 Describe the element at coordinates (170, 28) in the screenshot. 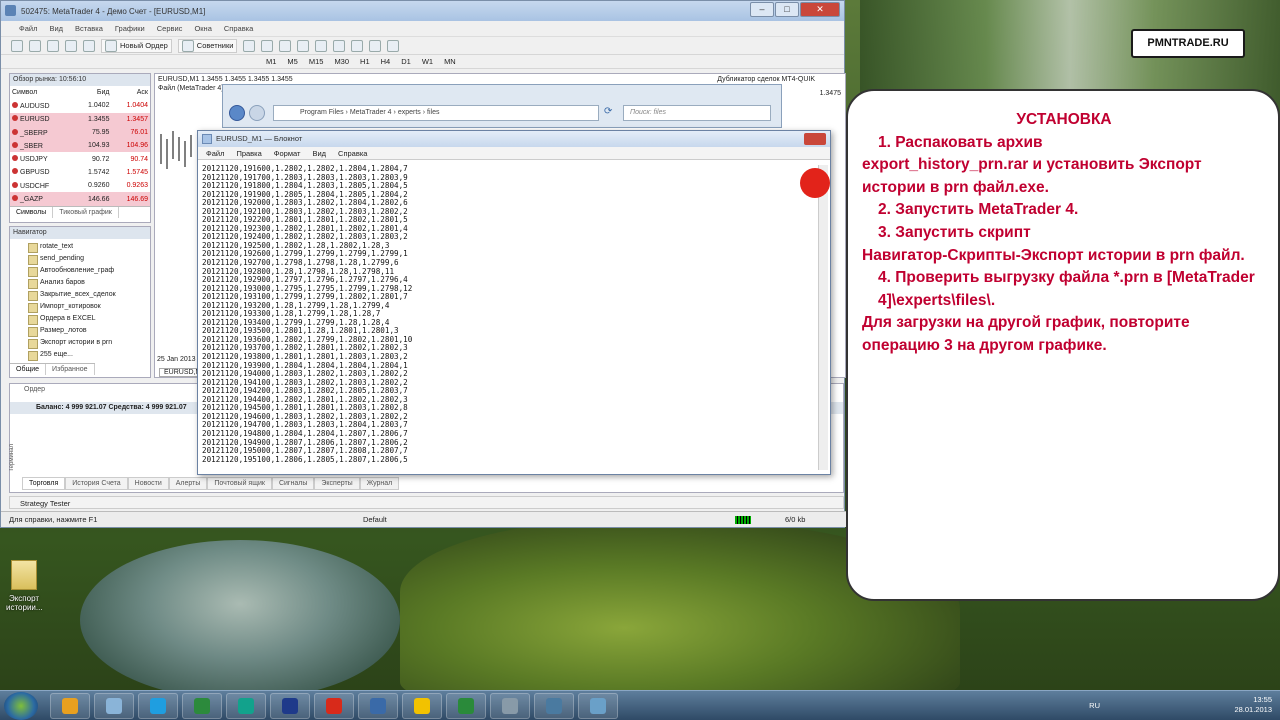

I see `menu-item: Сервис` at that location.